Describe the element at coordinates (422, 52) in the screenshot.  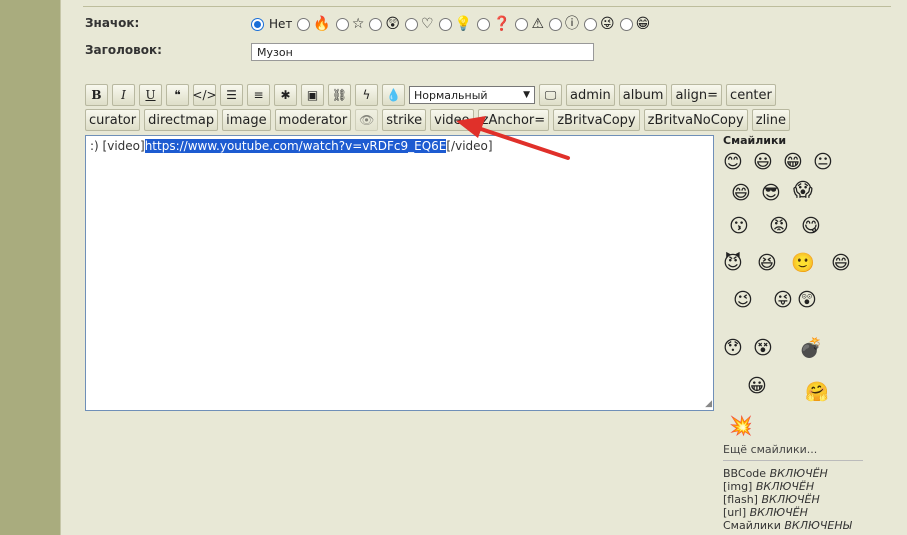
I see `title-input` at that location.